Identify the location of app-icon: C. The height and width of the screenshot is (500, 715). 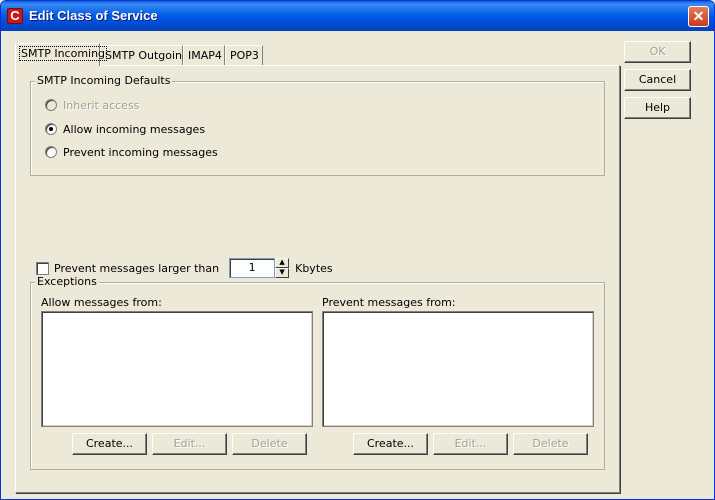
(15, 16).